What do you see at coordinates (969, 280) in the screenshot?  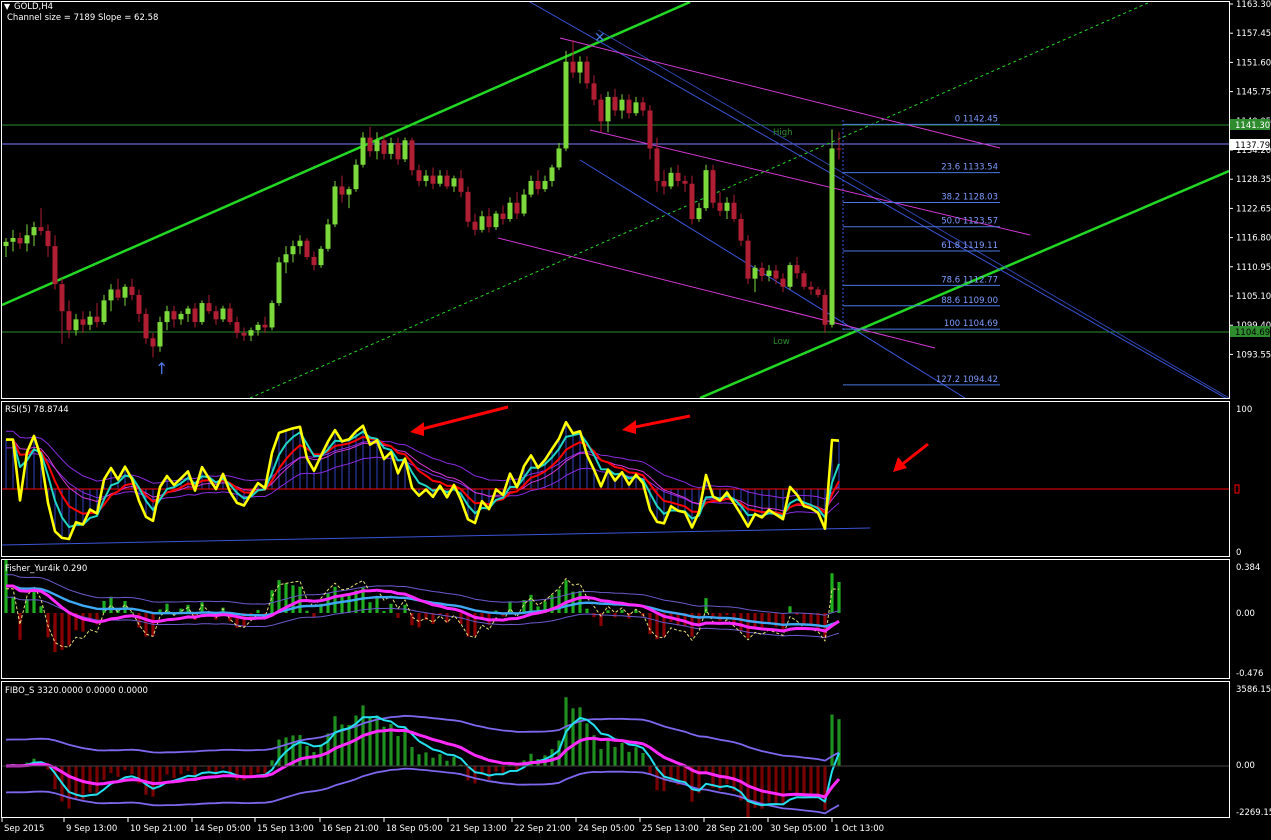 I see `fibo-level-label: 78.6 1112.77` at bounding box center [969, 280].